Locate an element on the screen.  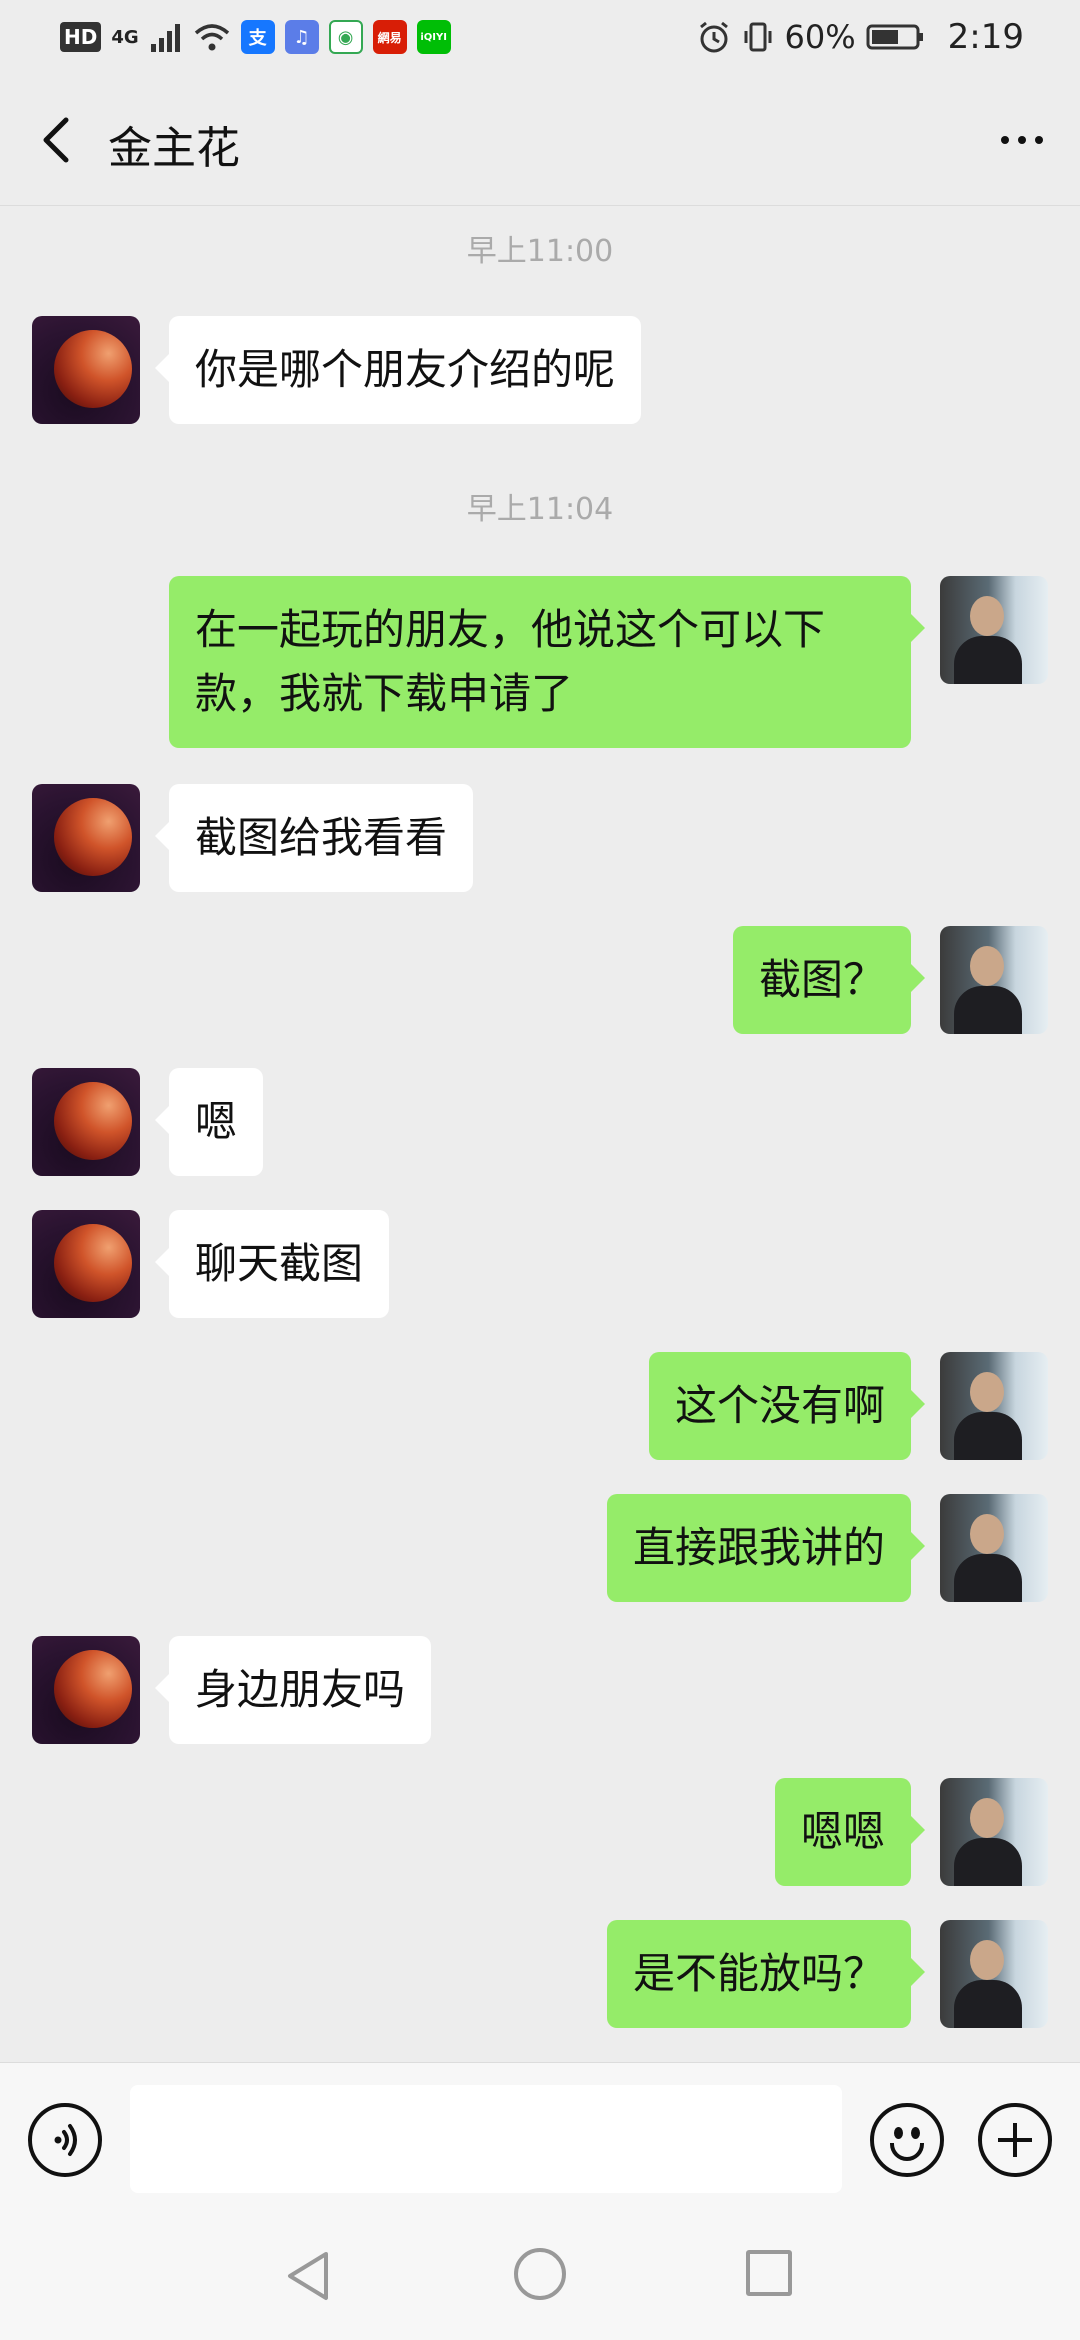
vibrate-icon is located at coordinates (758, 37).